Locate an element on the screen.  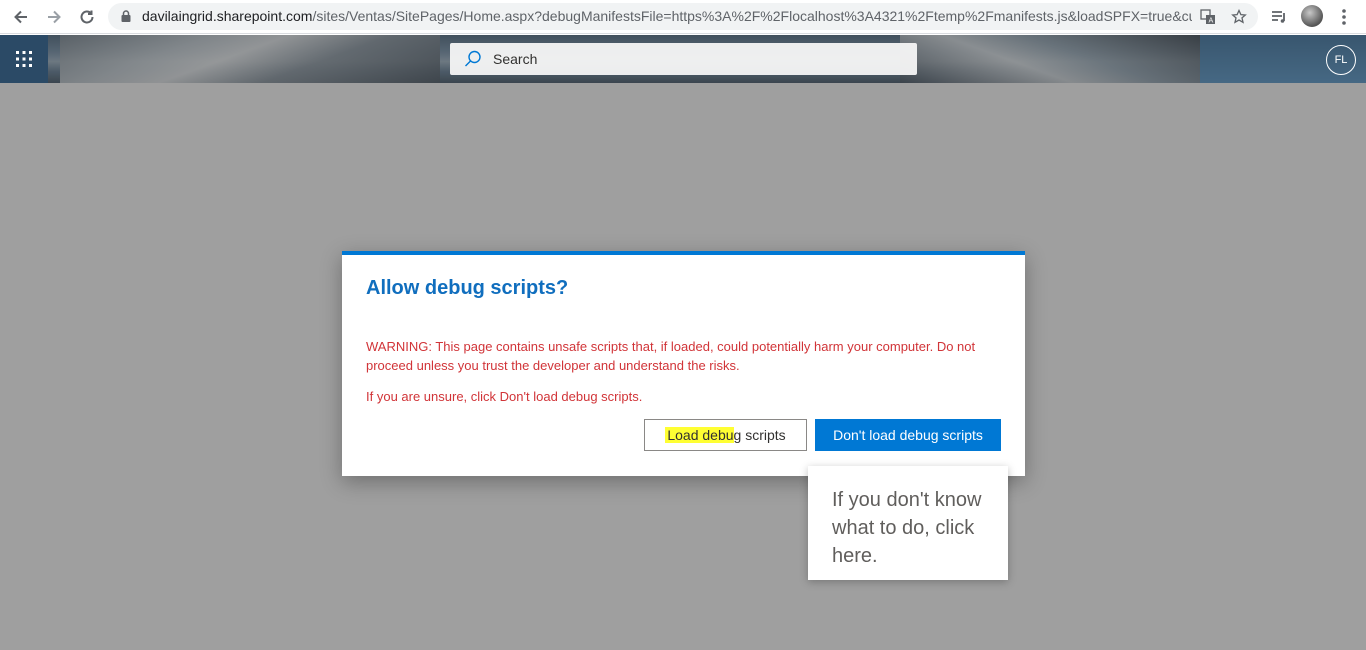
reload-icon is located at coordinates (87, 17).